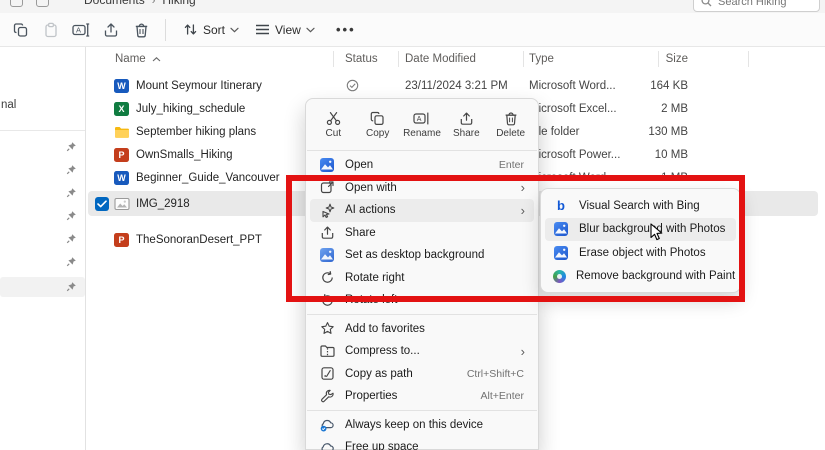 The image size is (825, 450). What do you see at coordinates (674, 177) in the screenshot?
I see `file-size: 1 MB` at bounding box center [674, 177].